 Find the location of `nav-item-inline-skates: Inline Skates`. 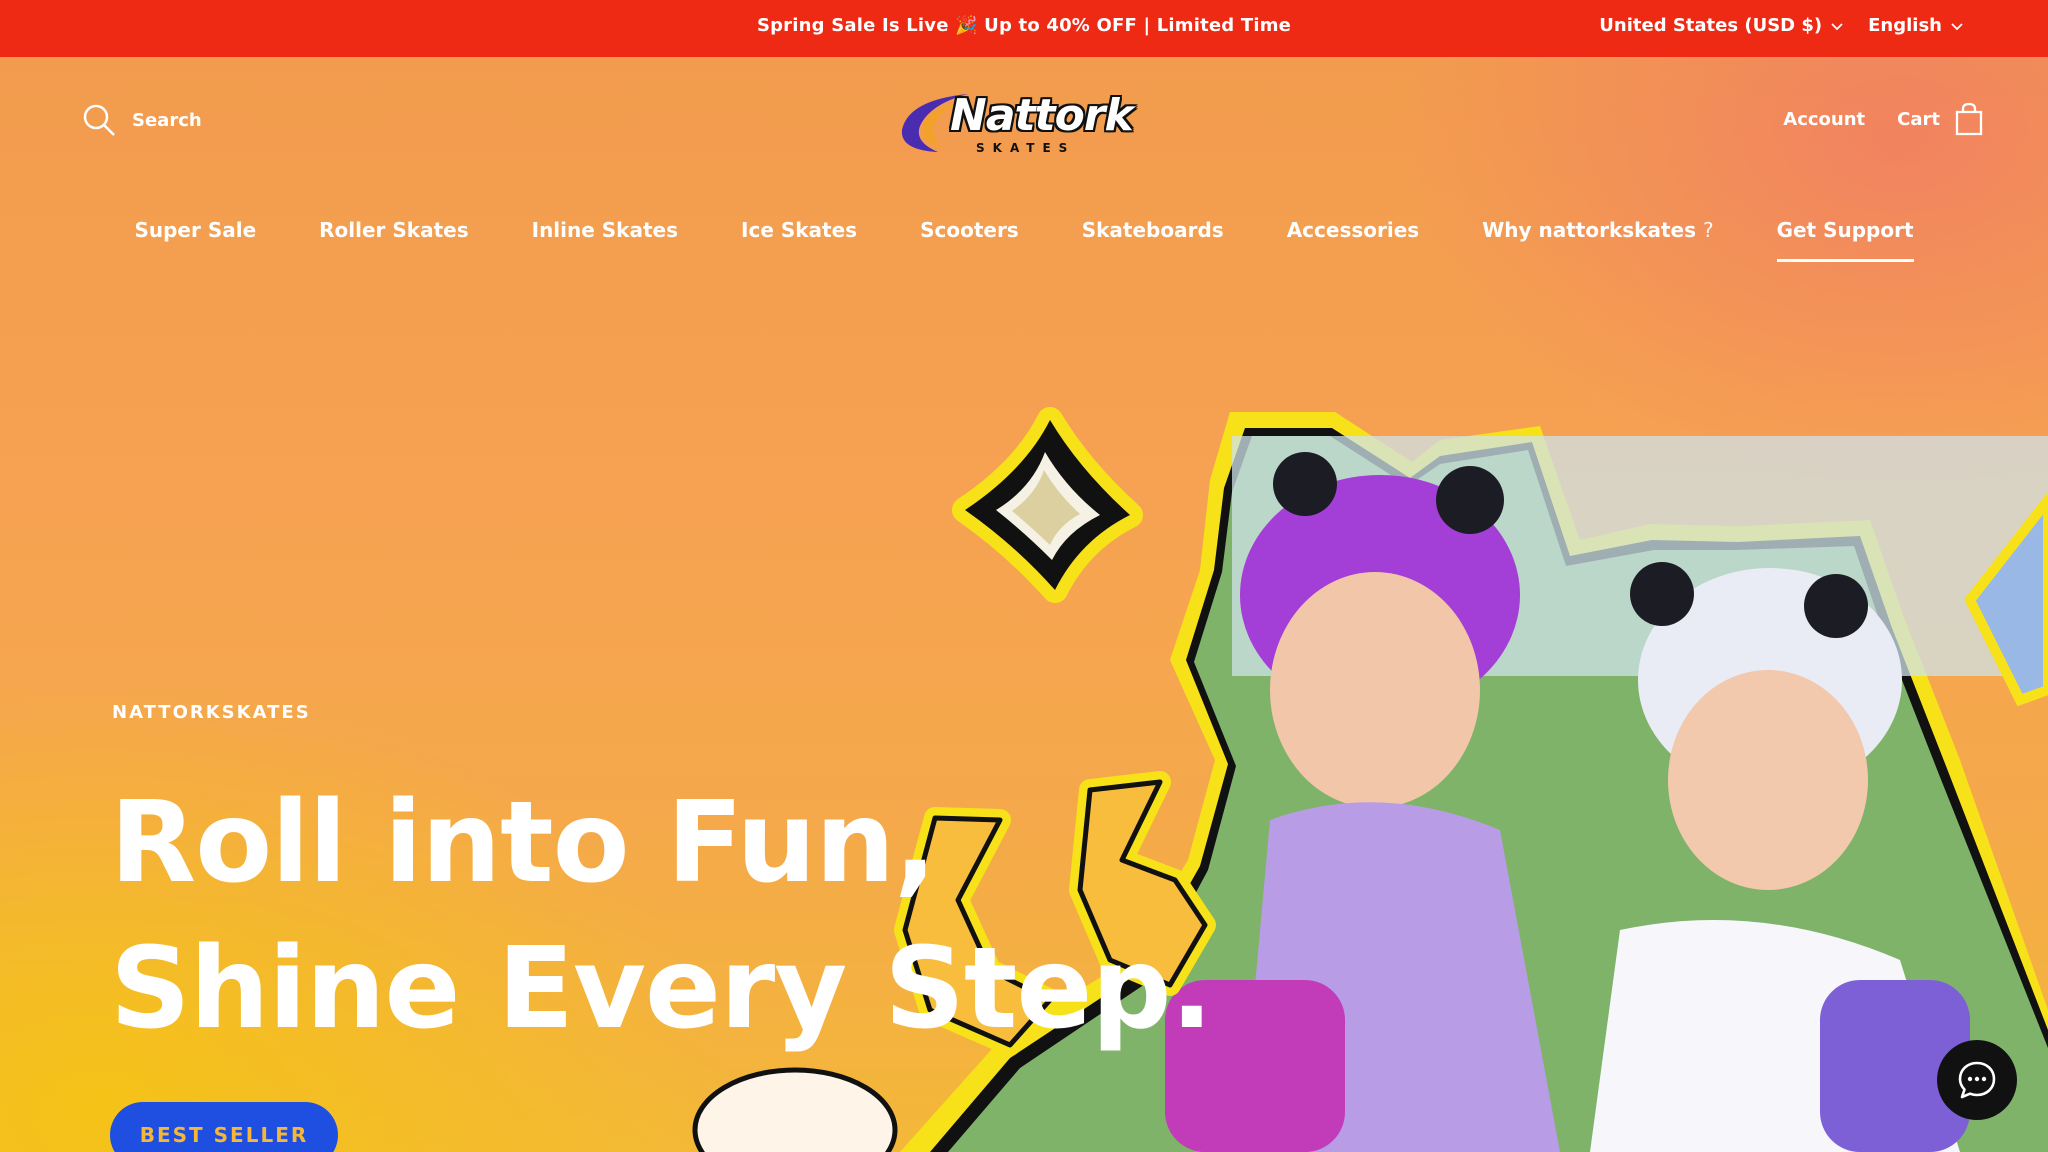

nav-item-inline-skates: Inline Skates is located at coordinates (605, 240).